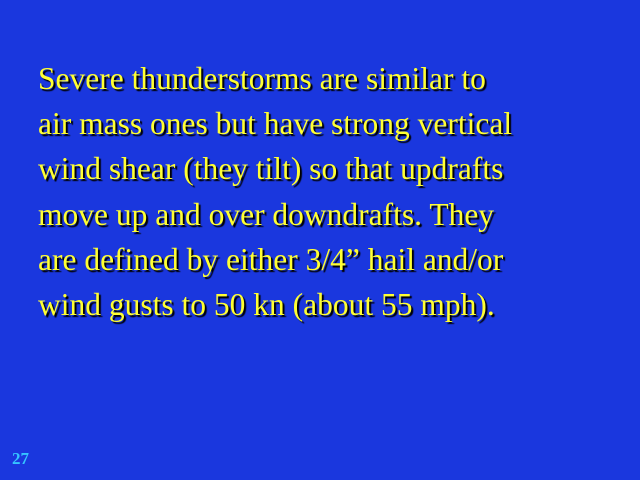 The image size is (640, 480). What do you see at coordinates (271, 259) in the screenshot?
I see `body-line-5: are defined by either 3/4” hail and/or` at bounding box center [271, 259].